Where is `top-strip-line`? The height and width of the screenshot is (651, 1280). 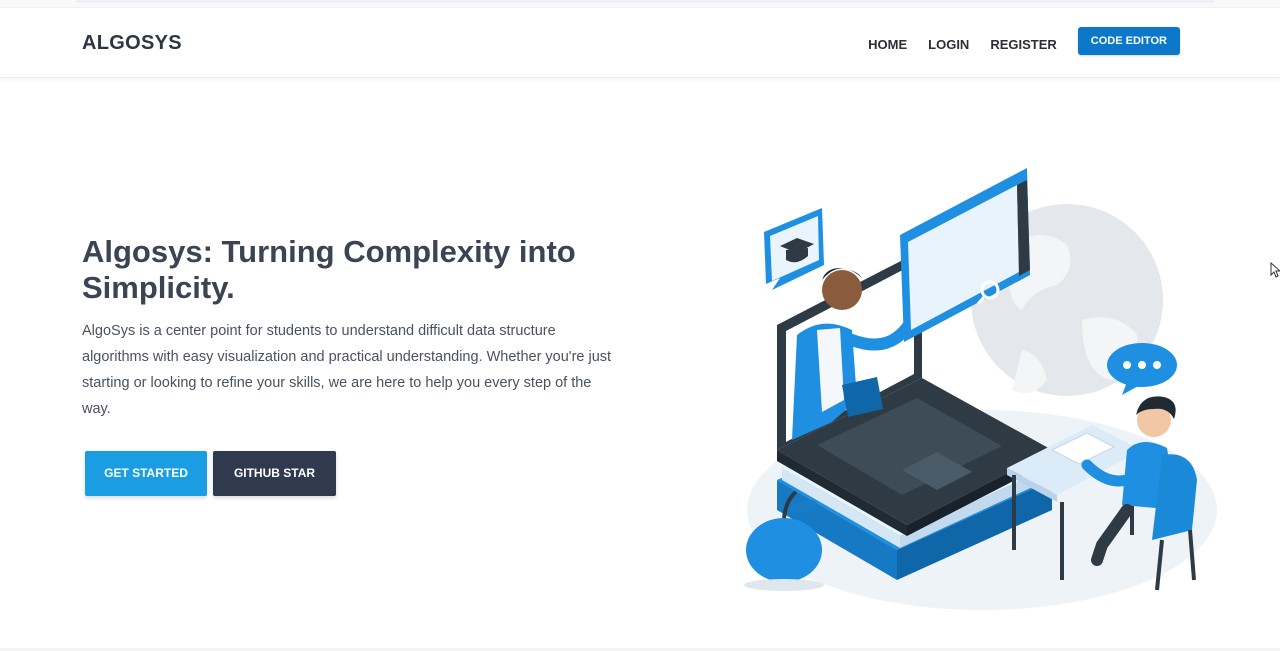 top-strip-line is located at coordinates (645, 1).